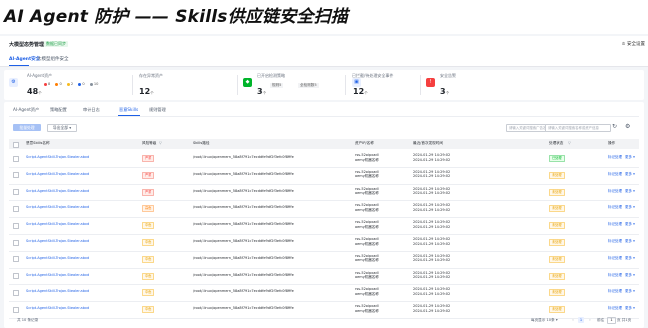 Image resolution: width=648 pixels, height=328 pixels. Describe the element at coordinates (49, 84) in the screenshot. I see `severe-count: 8` at that location.